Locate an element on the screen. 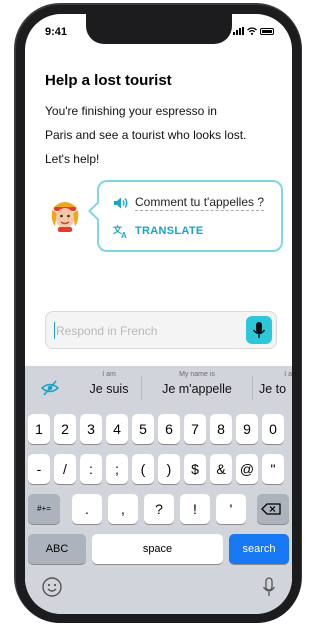 This screenshot has height=629, width=320. mic-button is located at coordinates (259, 330).